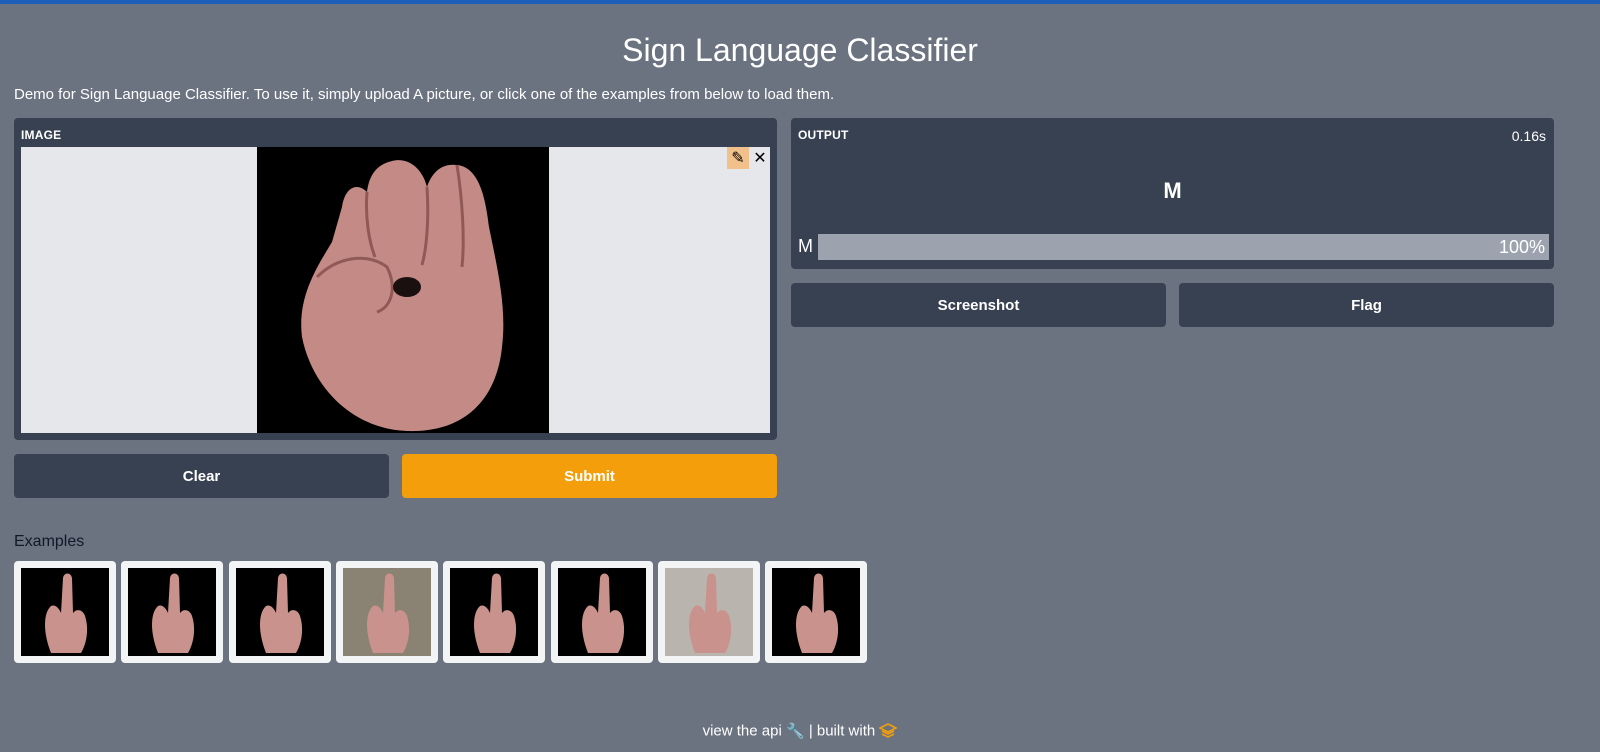  What do you see at coordinates (823, 135) in the screenshot?
I see `output-label: OUTPUT` at bounding box center [823, 135].